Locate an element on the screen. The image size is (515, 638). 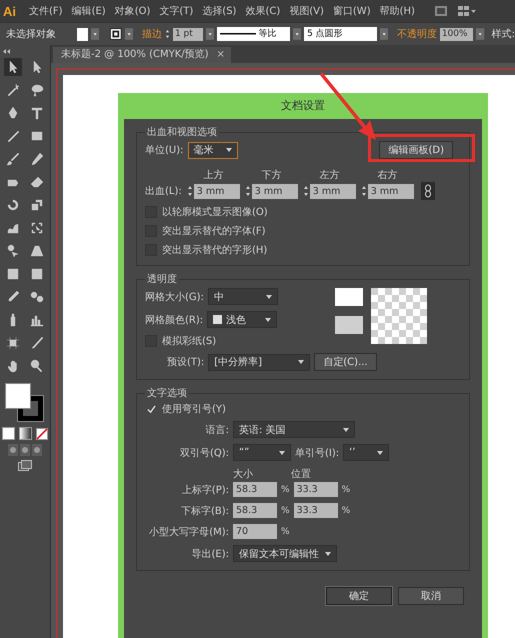
stroke-swatch-icon is located at coordinates (116, 34).